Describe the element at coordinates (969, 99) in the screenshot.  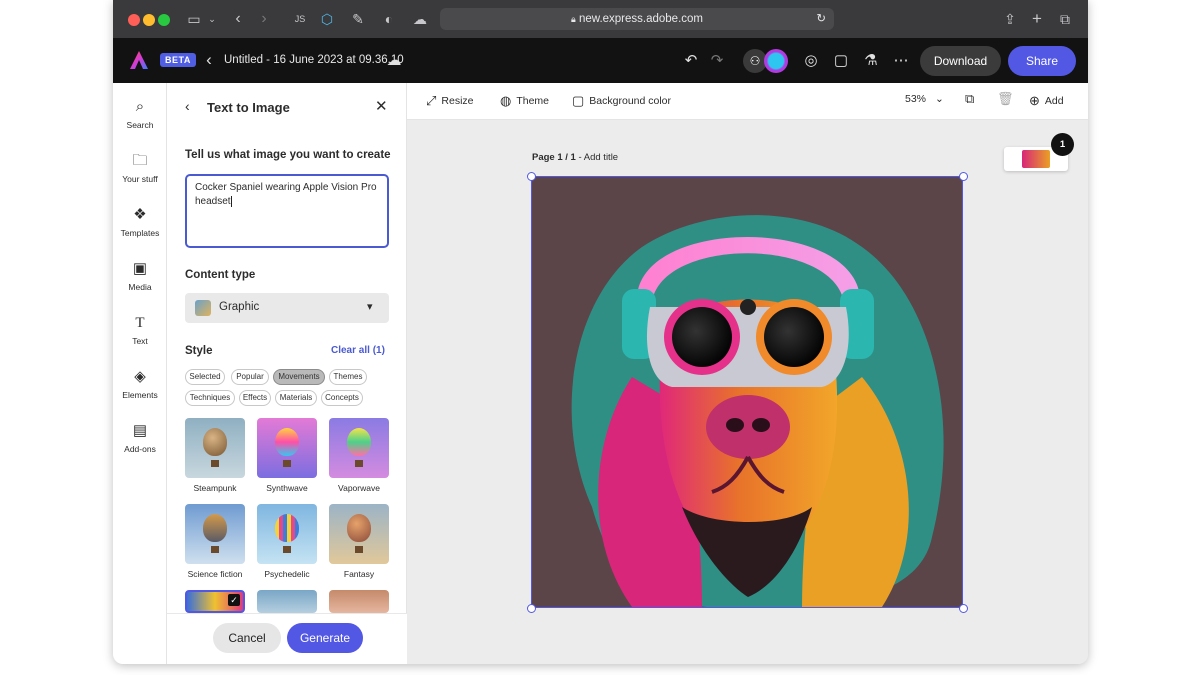
I see `duplicate-page-icon: ⧉` at that location.